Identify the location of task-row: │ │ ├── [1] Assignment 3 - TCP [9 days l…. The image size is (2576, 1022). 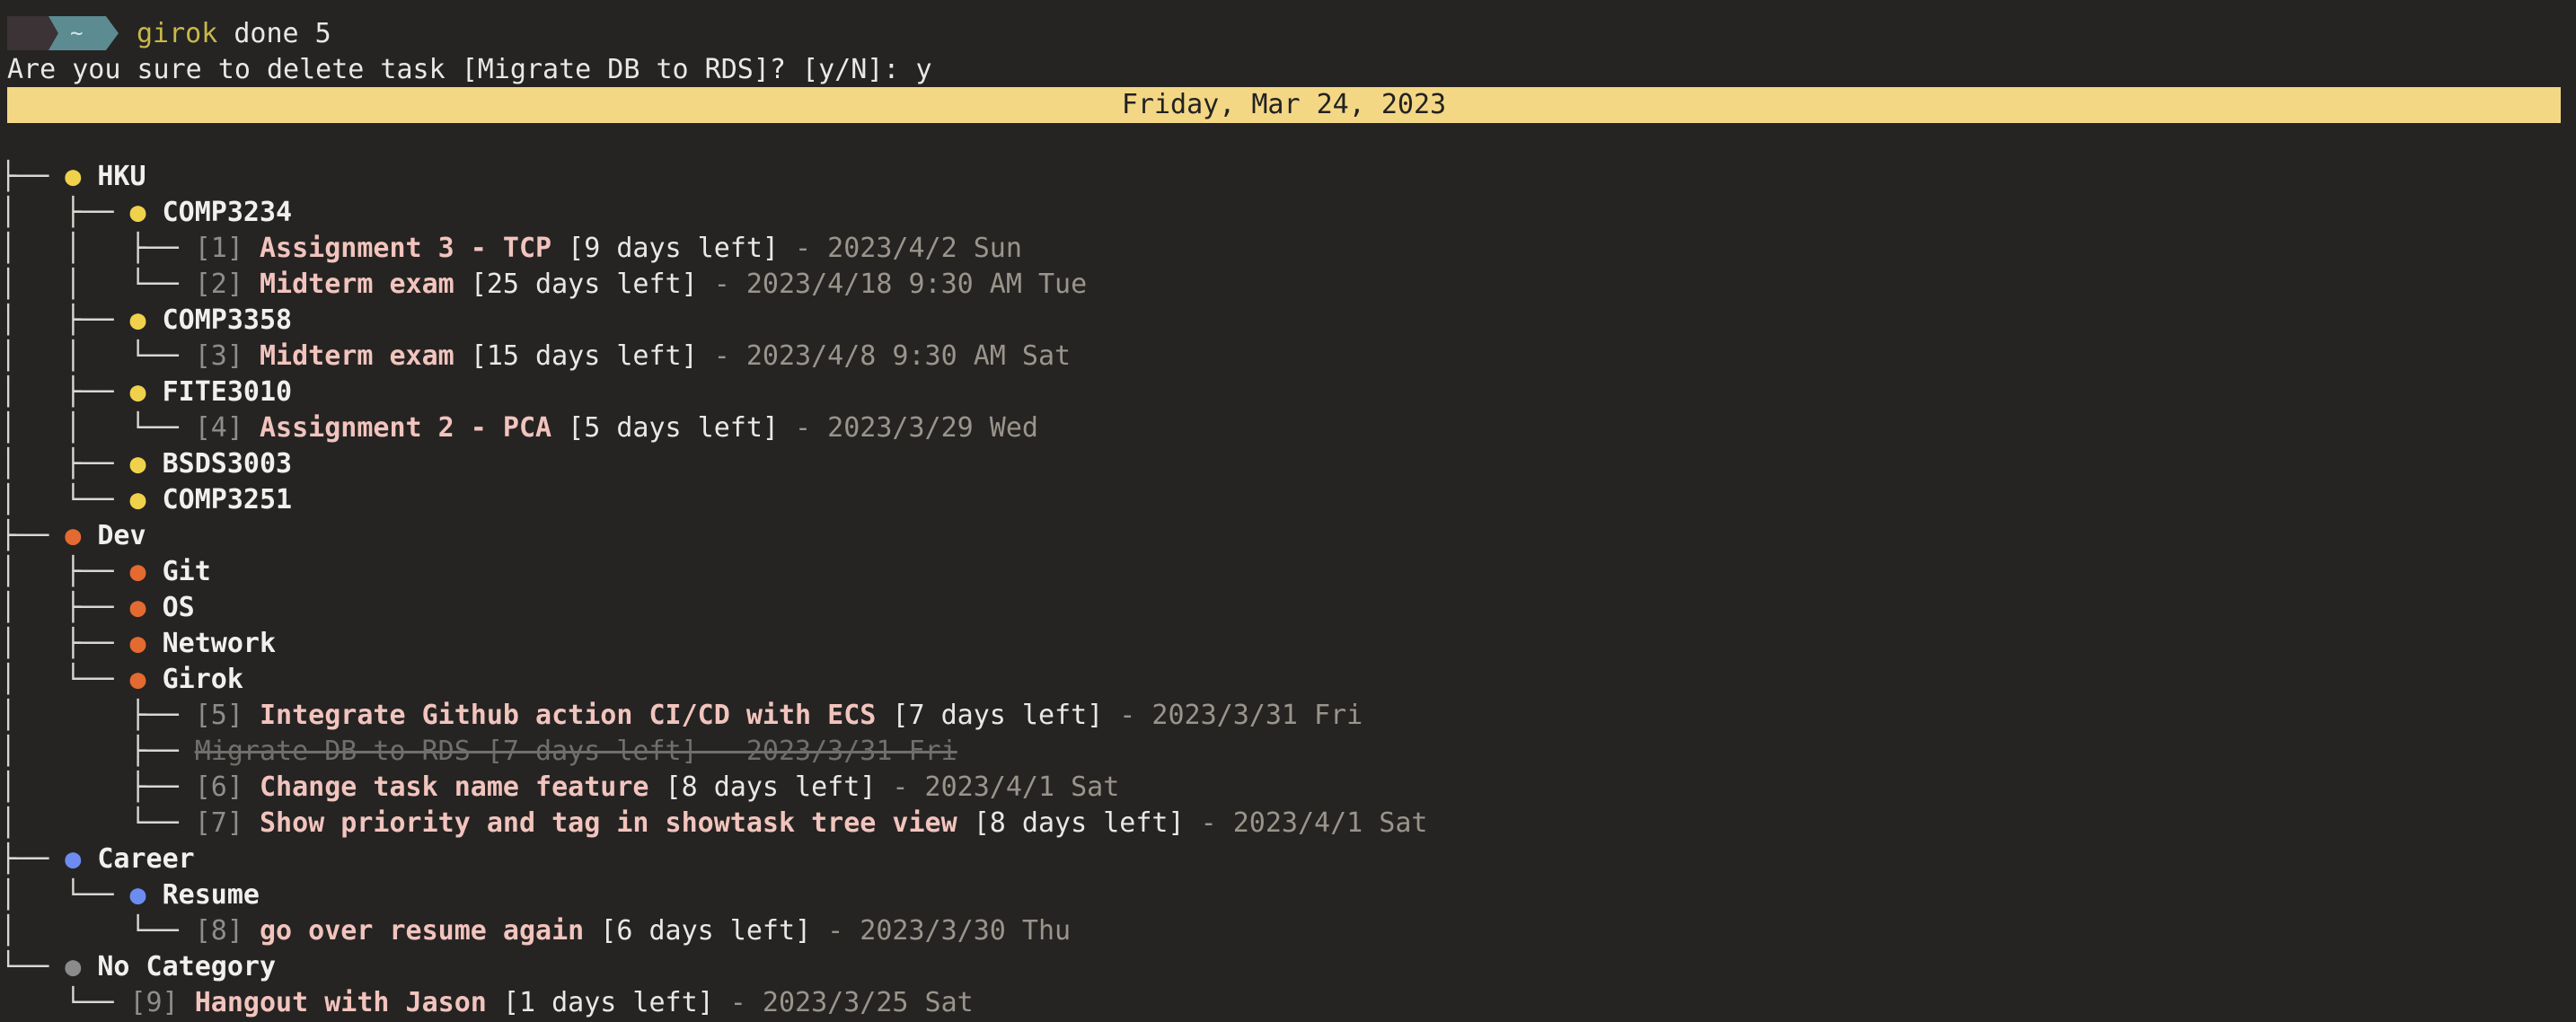
(511, 249).